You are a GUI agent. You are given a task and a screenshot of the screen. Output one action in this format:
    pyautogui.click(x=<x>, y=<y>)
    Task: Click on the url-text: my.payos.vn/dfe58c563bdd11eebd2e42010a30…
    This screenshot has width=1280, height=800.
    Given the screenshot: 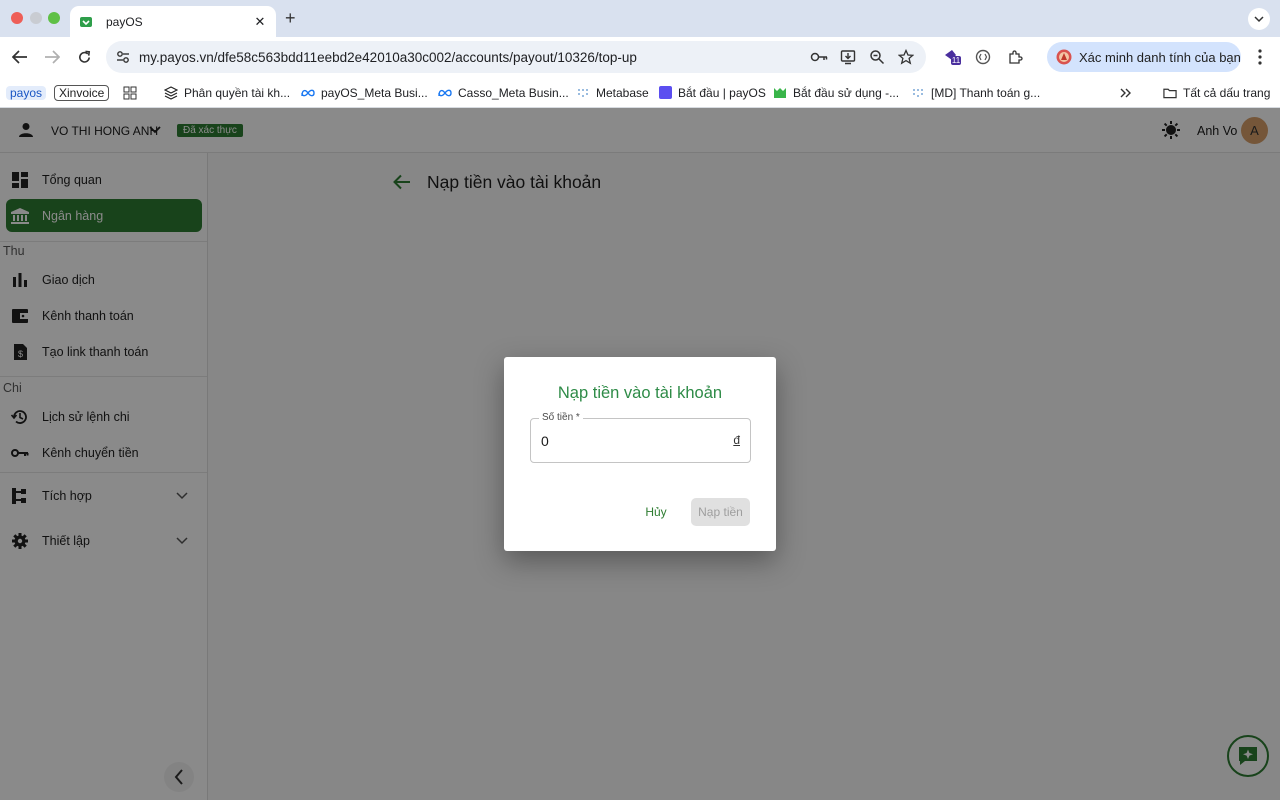 What is the action you would take?
    pyautogui.click(x=388, y=57)
    